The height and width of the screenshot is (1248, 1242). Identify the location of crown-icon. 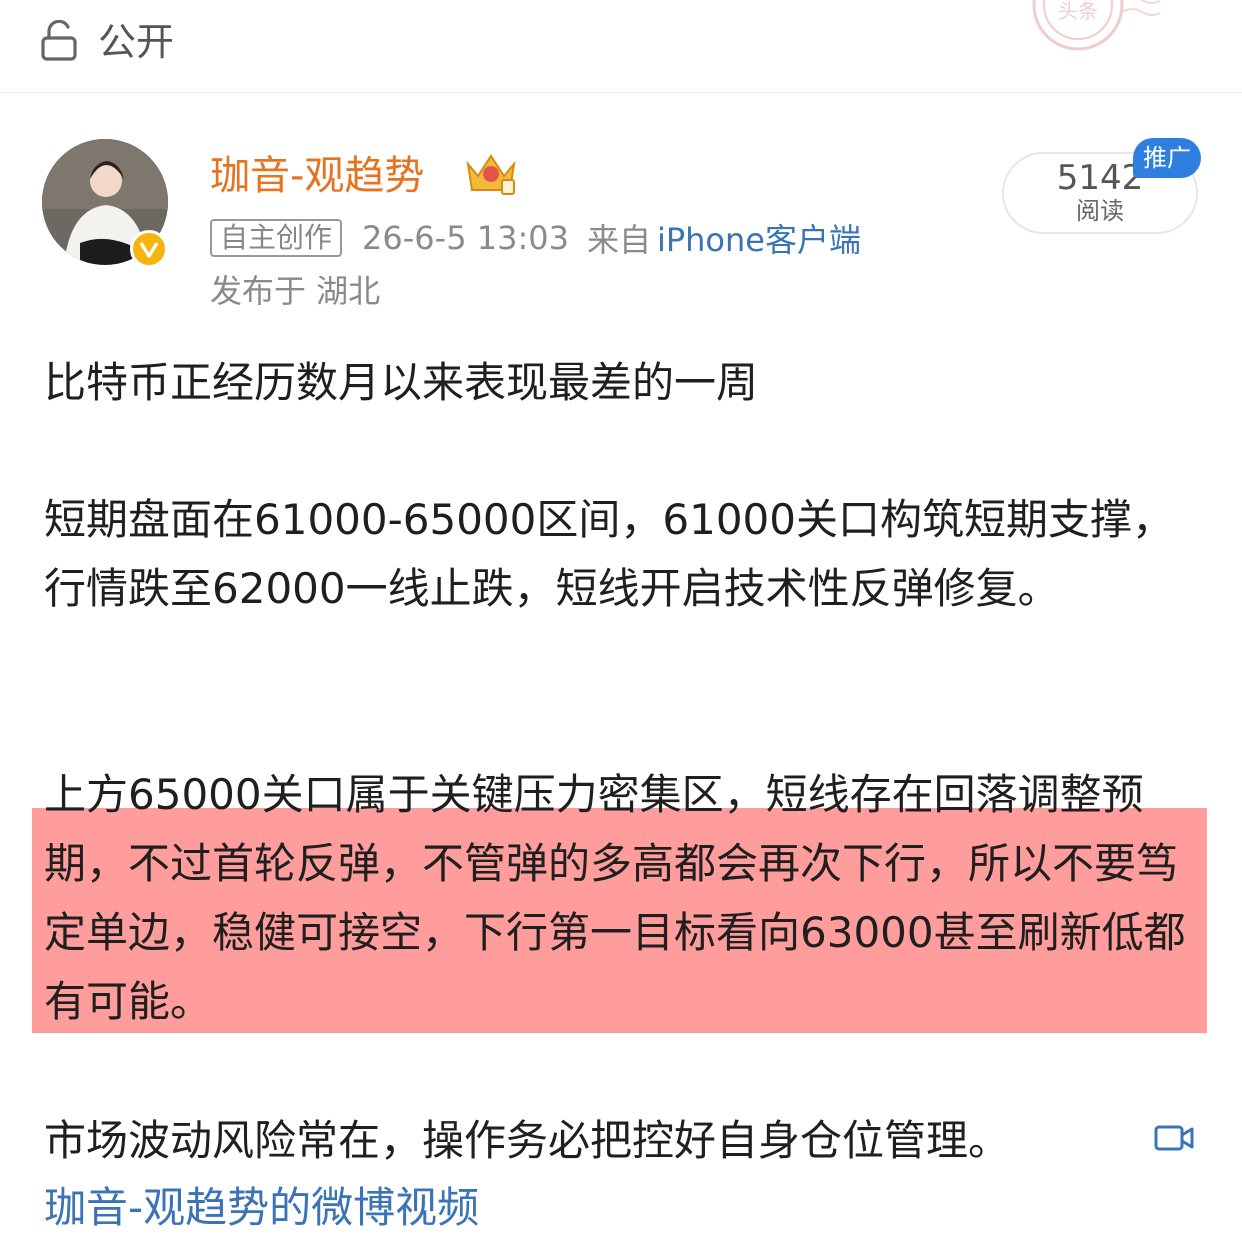
(491, 174).